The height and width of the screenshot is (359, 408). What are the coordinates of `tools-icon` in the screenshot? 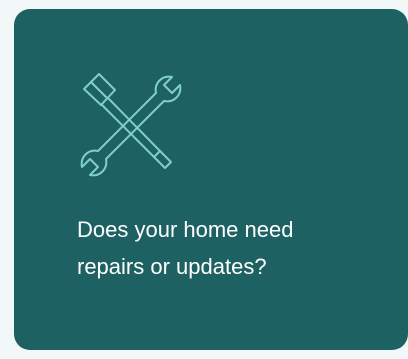 It's located at (133, 124).